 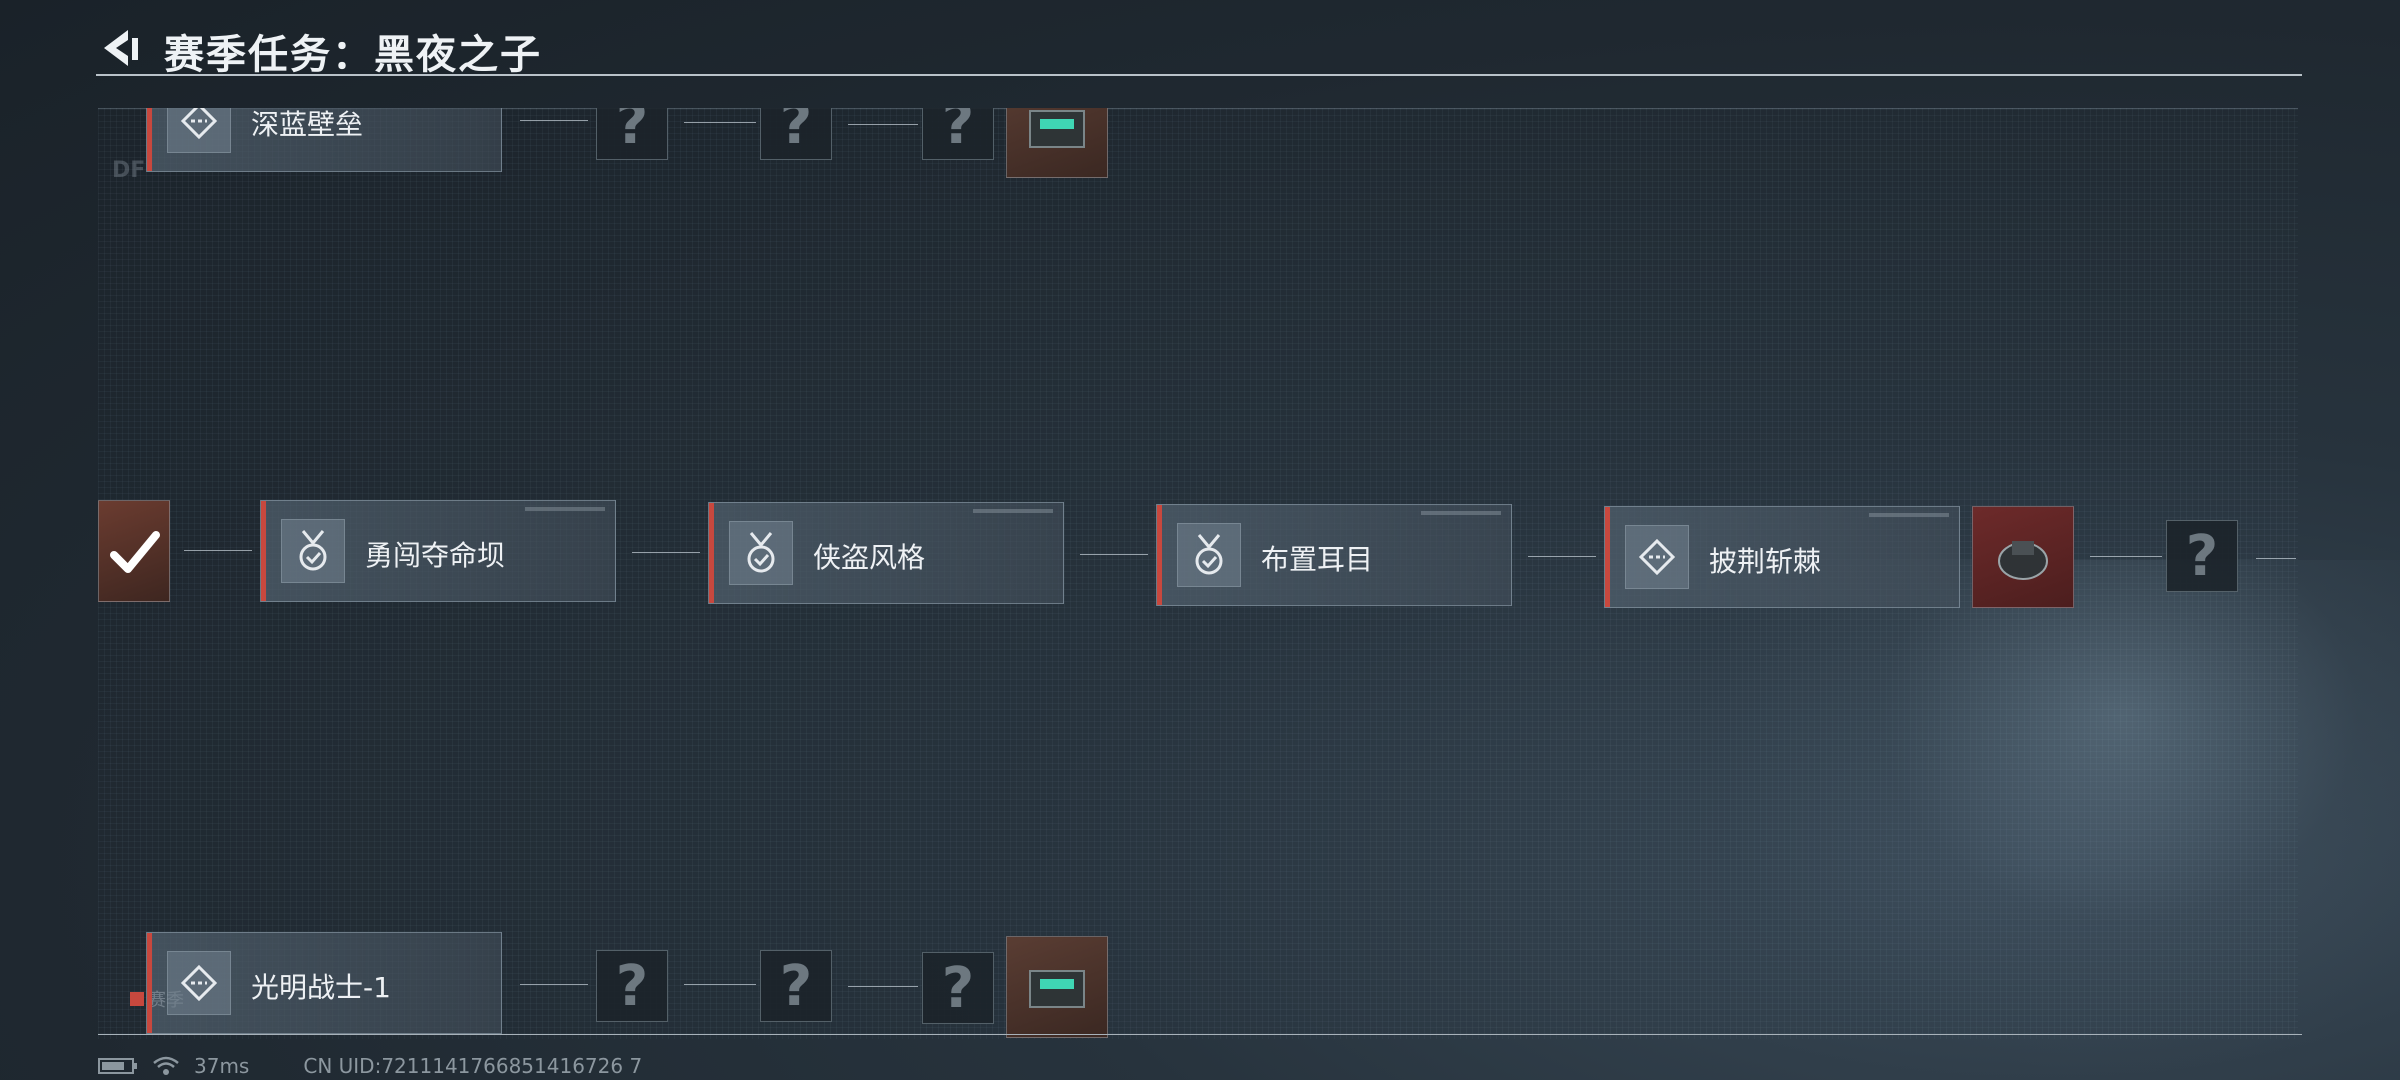 I want to click on ping-value: 37ms, so click(x=222, y=1066).